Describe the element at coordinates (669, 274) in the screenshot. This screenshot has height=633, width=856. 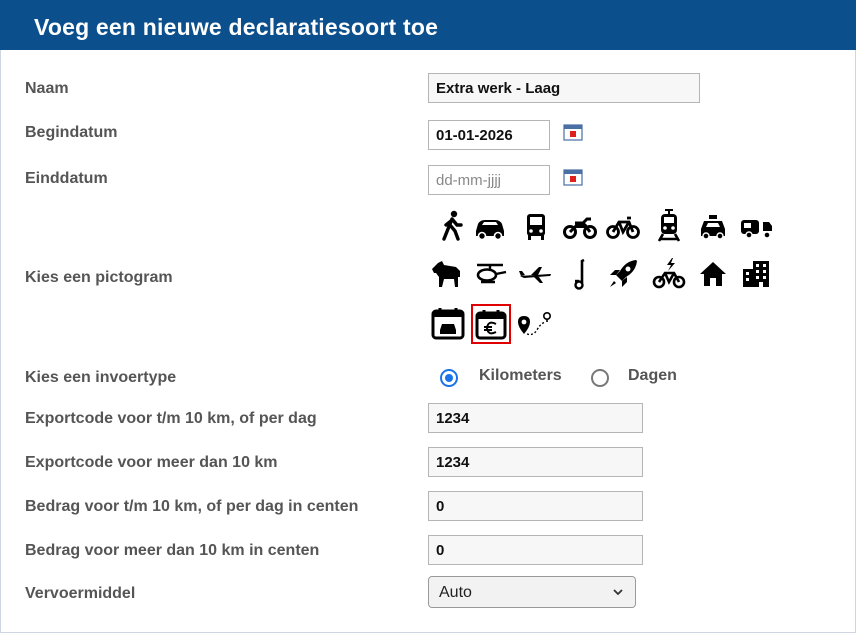
I see `e-bike-icon` at that location.